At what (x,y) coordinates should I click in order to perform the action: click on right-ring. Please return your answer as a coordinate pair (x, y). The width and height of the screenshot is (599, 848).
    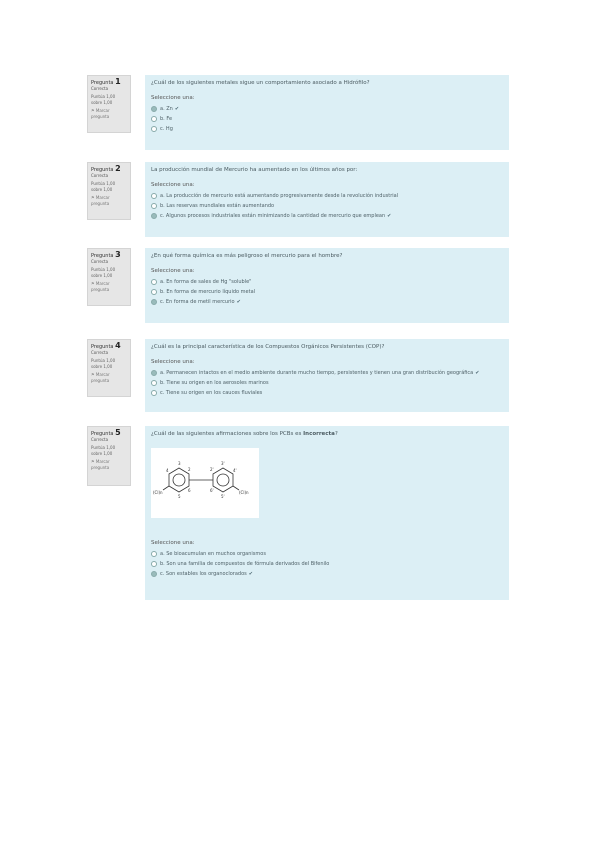
    Looking at the image, I should click on (223, 480).